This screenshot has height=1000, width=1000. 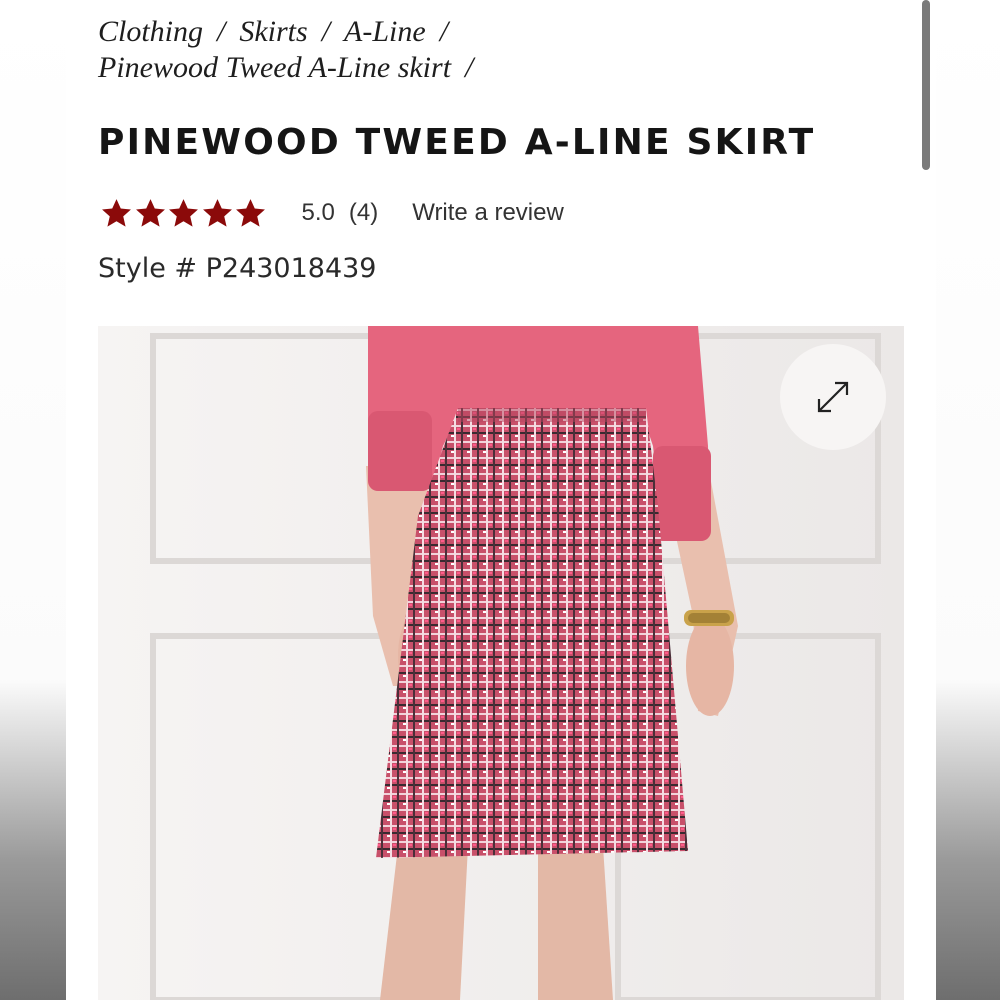 I want to click on rating-row: 5.0 (4) Write a review, so click(x=332, y=213).